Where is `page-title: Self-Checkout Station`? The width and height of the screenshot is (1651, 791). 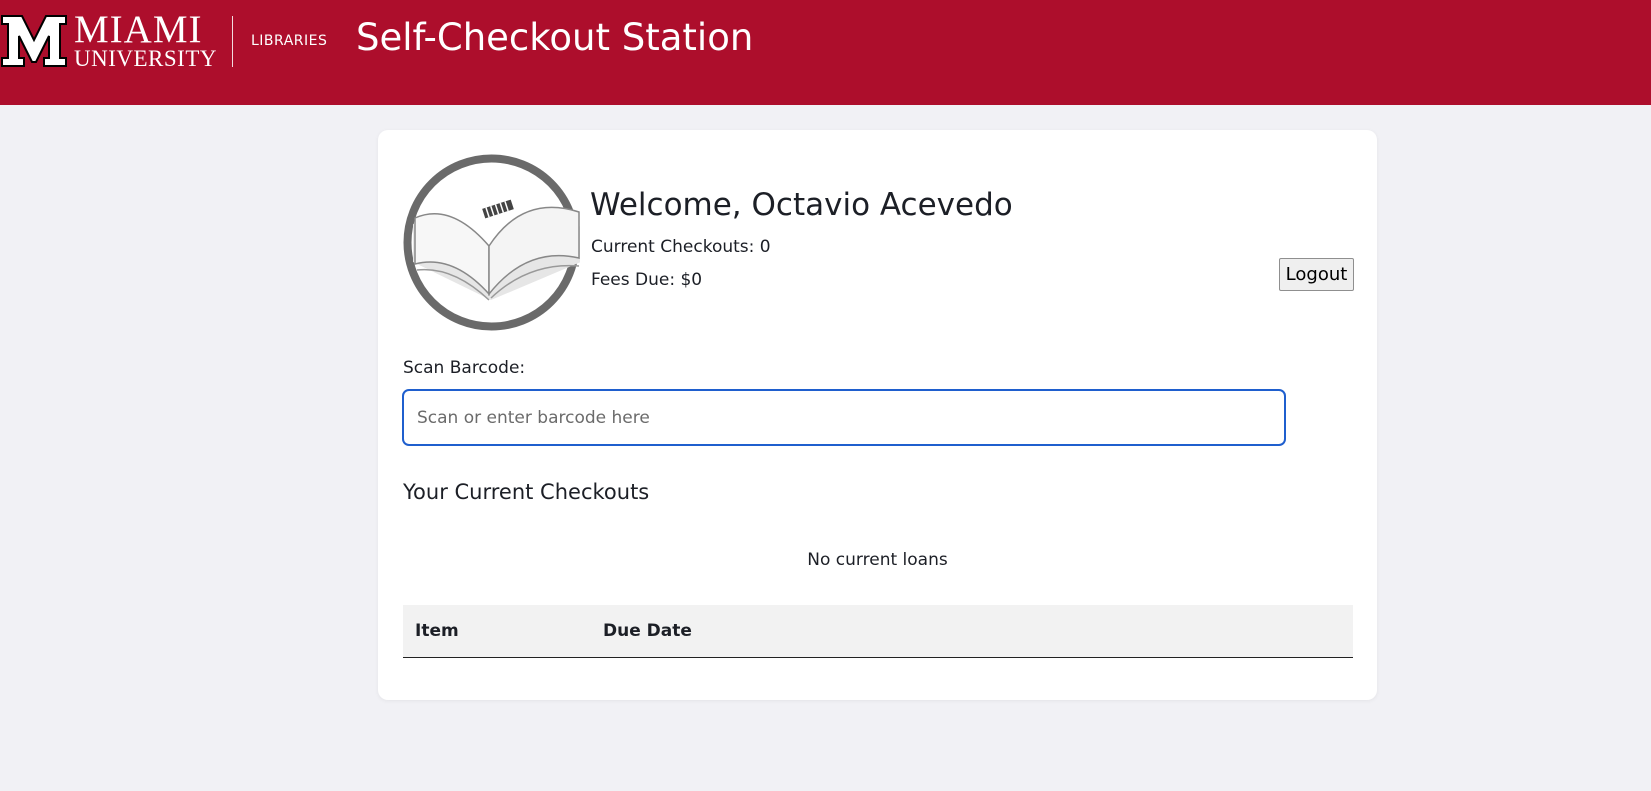 page-title: Self-Checkout Station is located at coordinates (555, 37).